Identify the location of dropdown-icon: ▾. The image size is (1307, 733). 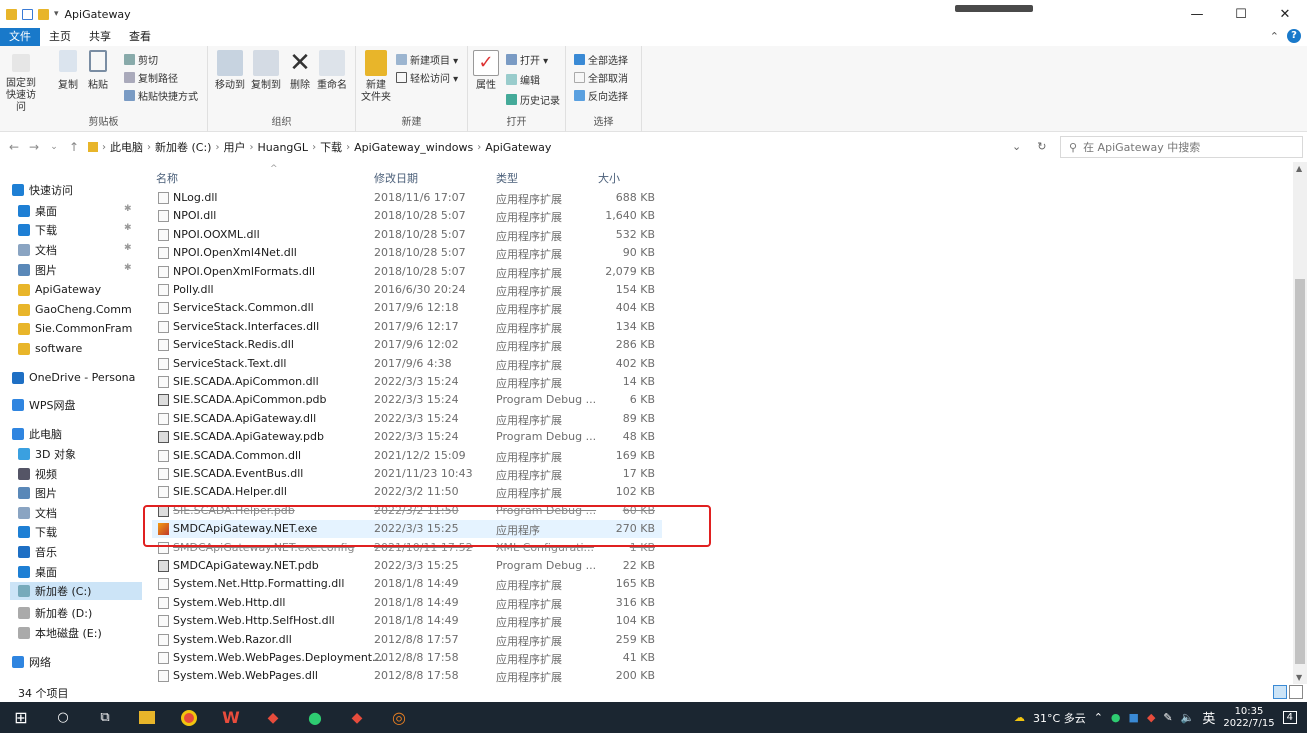
(56, 14).